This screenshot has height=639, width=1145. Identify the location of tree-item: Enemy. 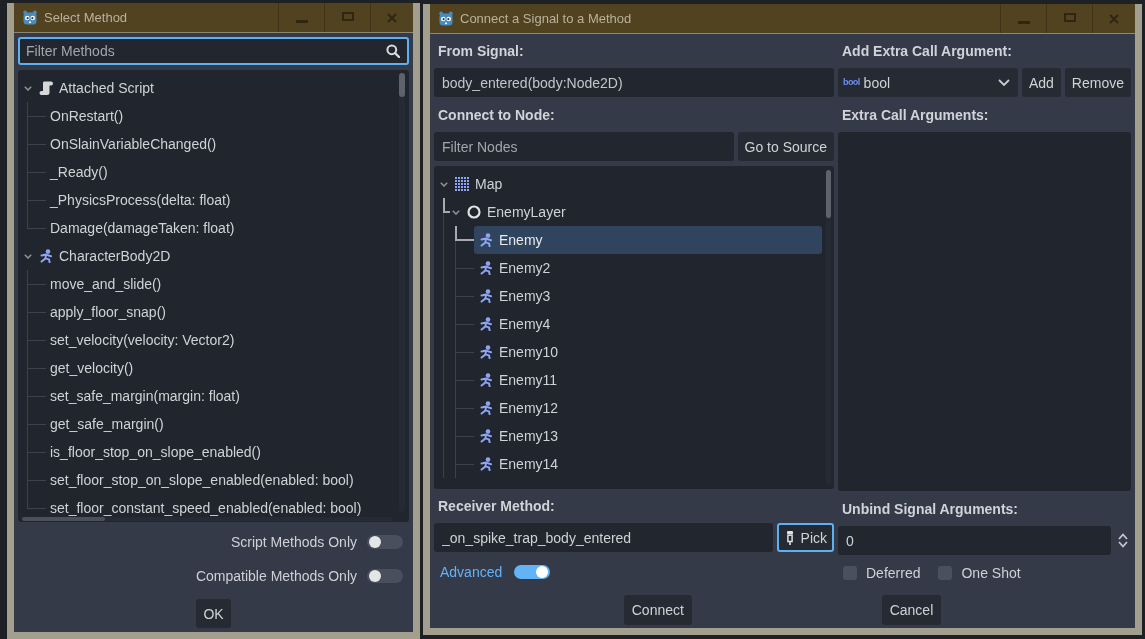
(648, 240).